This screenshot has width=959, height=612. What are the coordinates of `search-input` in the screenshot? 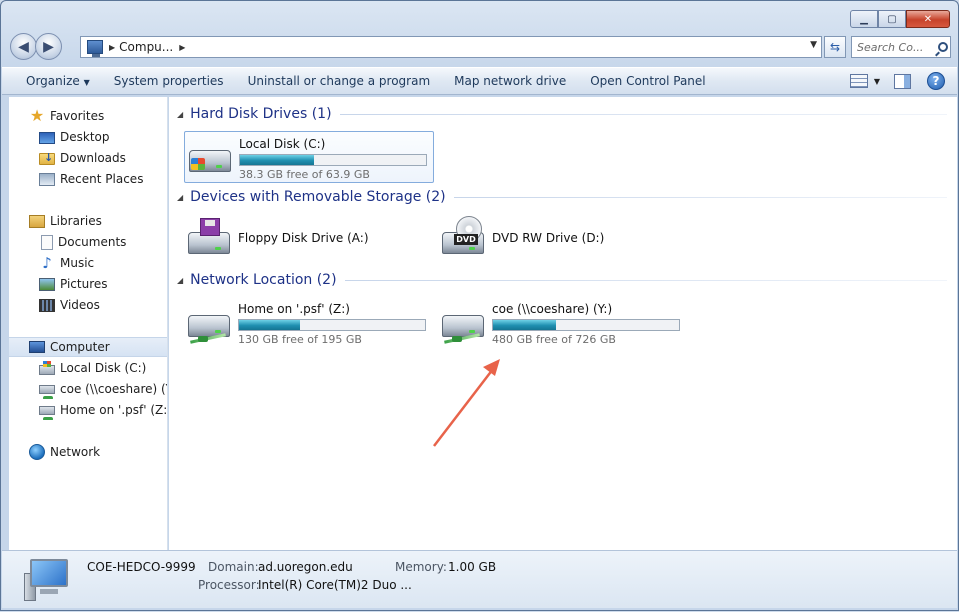 It's located at (896, 47).